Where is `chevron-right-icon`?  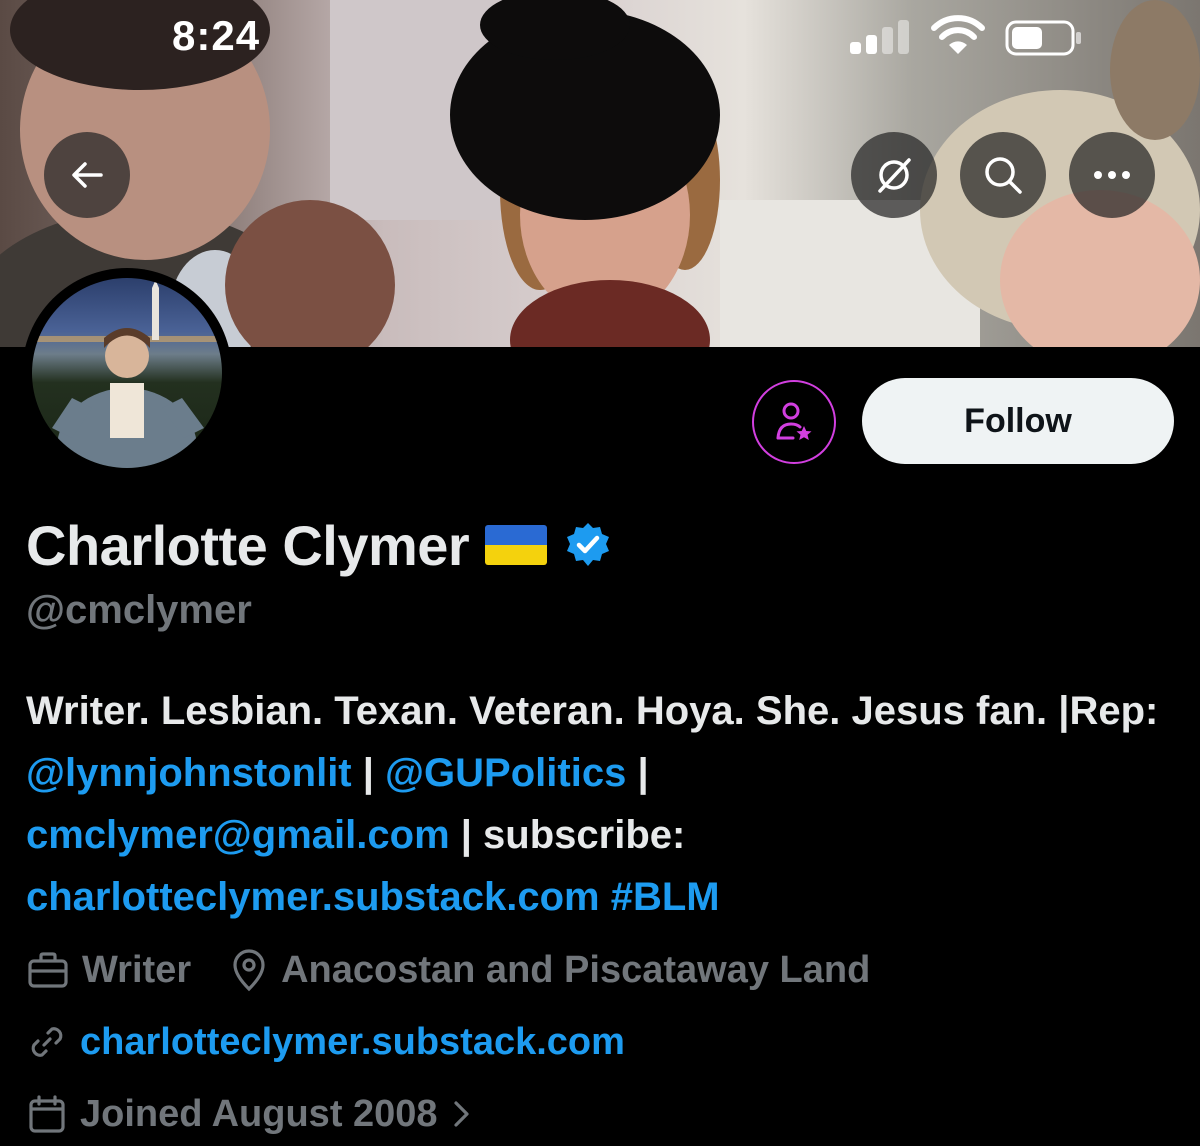 chevron-right-icon is located at coordinates (461, 1114).